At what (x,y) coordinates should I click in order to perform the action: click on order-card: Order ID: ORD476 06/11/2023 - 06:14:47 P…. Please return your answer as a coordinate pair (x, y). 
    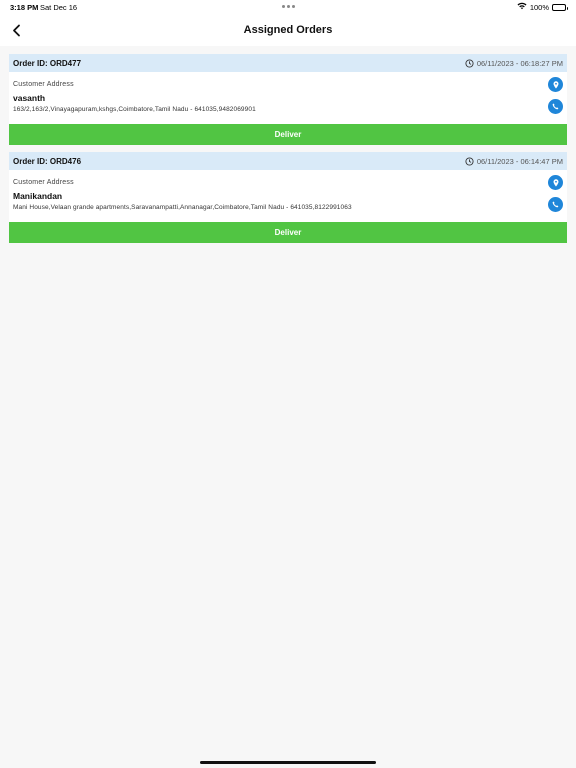
    Looking at the image, I should click on (288, 197).